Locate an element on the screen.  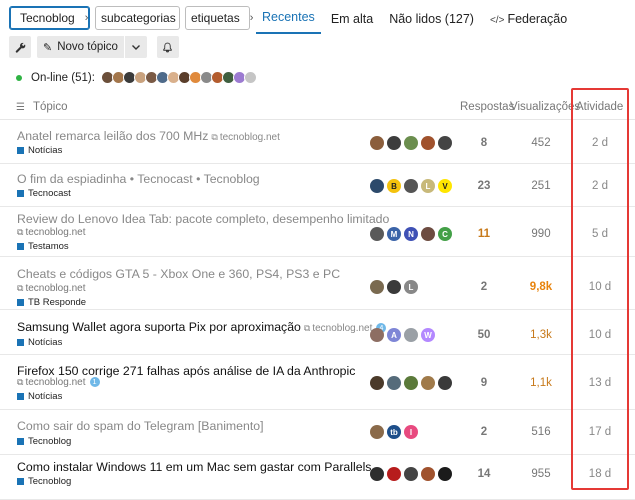
poster-avatar: B is located at coordinates (394, 186).